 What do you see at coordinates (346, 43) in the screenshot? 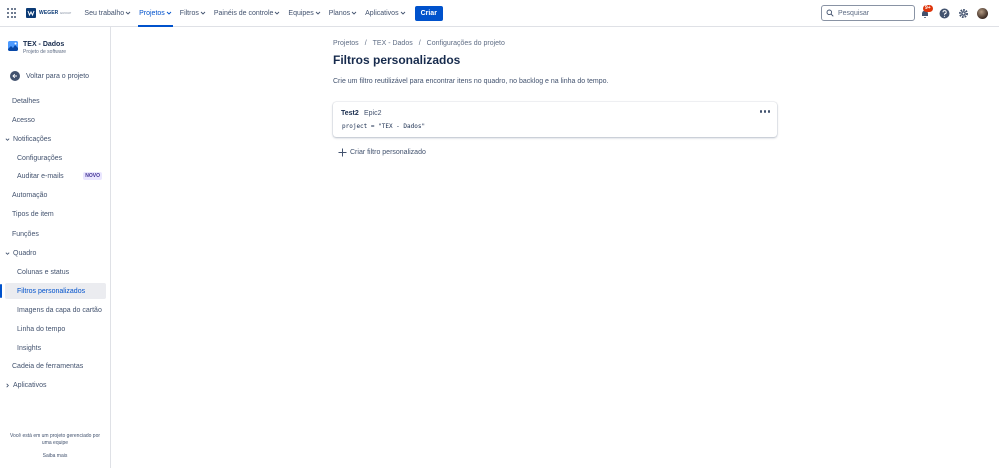
I see `breadcrumb-projetos: Projetos` at bounding box center [346, 43].